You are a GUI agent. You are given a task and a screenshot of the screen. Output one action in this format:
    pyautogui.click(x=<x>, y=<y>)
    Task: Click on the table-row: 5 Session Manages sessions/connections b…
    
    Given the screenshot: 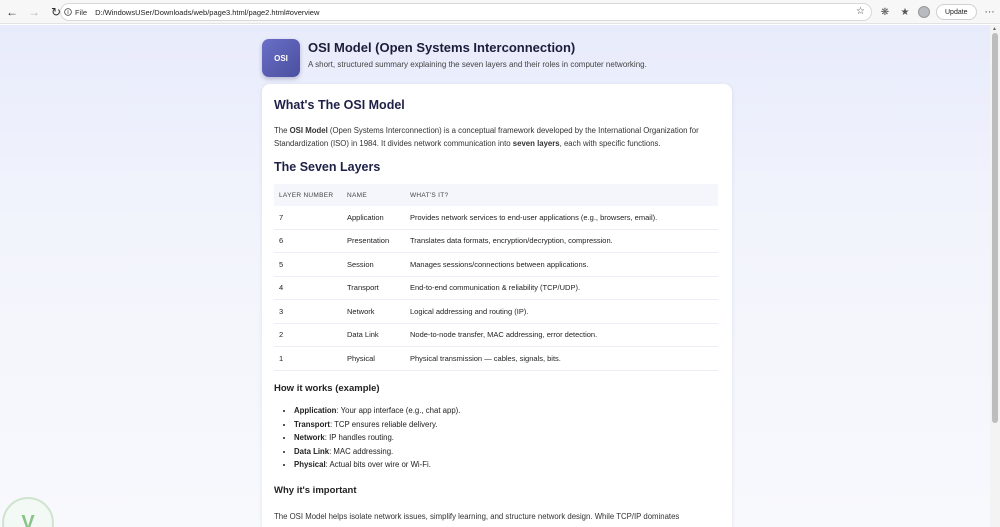 What is the action you would take?
    pyautogui.click(x=496, y=265)
    